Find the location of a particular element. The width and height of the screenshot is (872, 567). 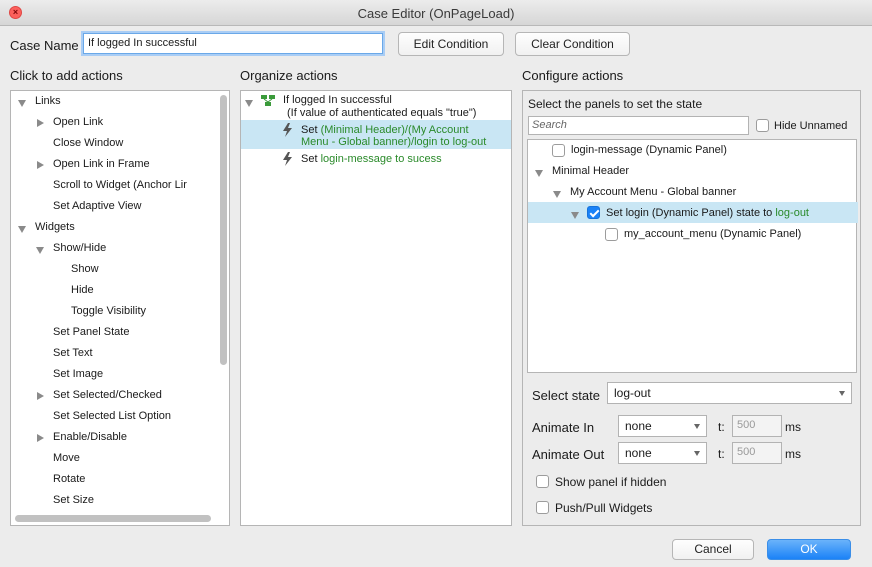

tree-item-open-link-in-frame: Open Link in Frame is located at coordinates (93, 164).